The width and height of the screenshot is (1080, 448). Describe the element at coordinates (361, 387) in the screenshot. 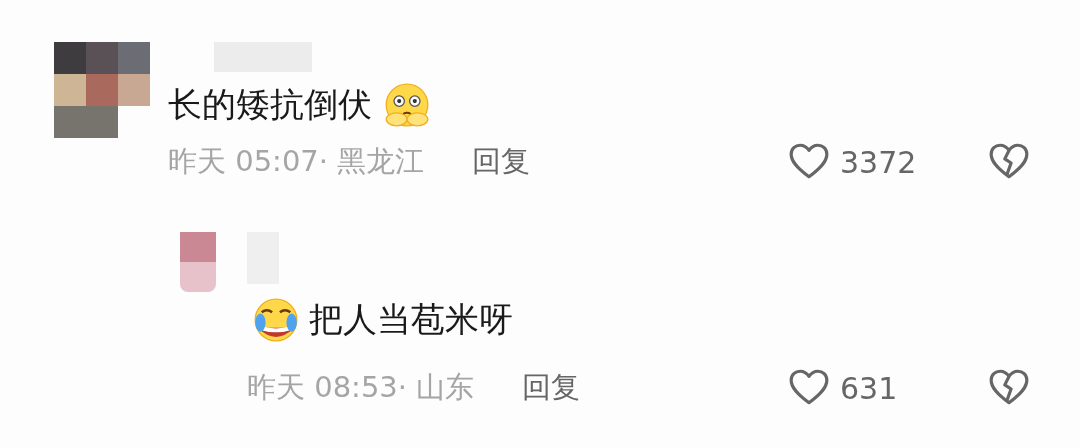

I see `timestamp-location: 昨天 08:53· 山东` at that location.